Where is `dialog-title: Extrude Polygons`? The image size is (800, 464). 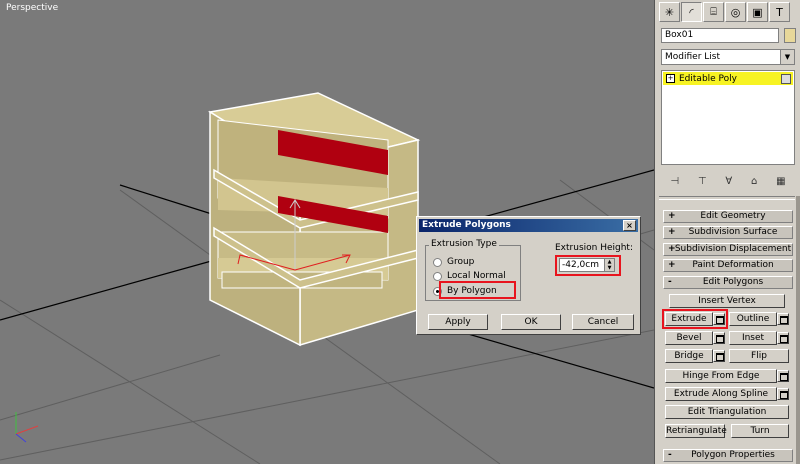
dialog-title: Extrude Polygons is located at coordinates (466, 225).